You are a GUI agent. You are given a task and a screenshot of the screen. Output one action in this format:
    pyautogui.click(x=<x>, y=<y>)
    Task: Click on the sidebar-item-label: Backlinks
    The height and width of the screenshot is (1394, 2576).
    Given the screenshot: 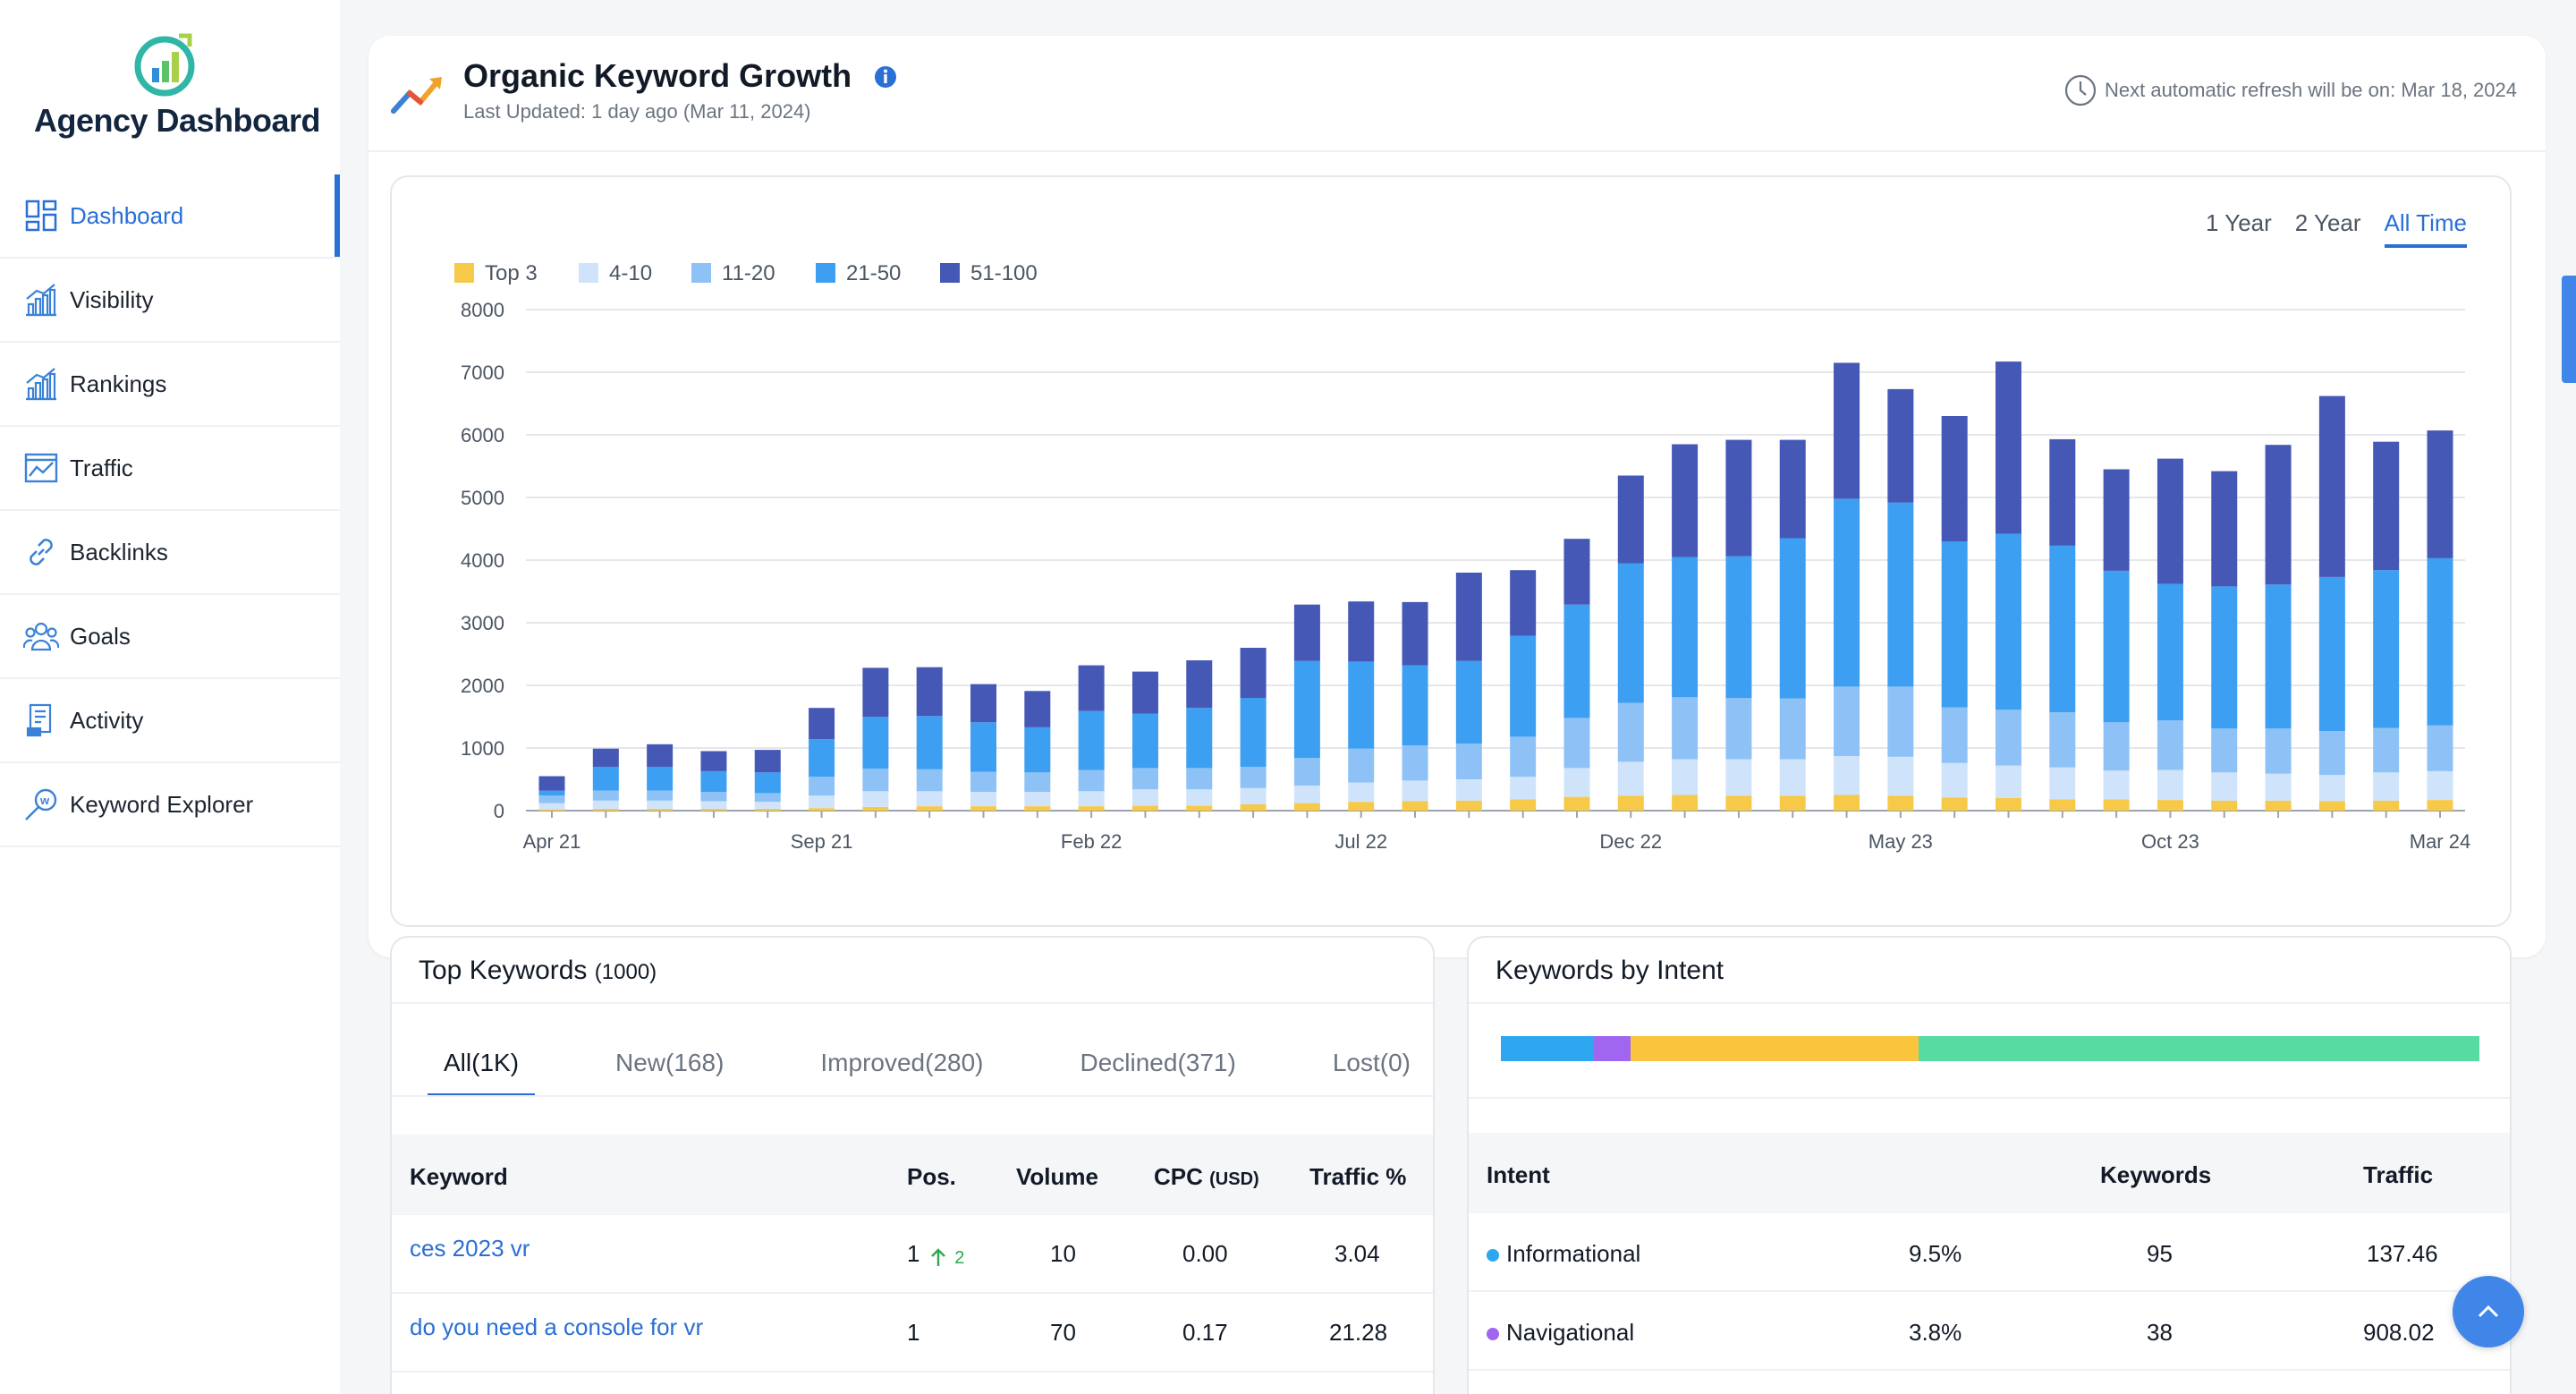 What is the action you would take?
    pyautogui.click(x=119, y=551)
    